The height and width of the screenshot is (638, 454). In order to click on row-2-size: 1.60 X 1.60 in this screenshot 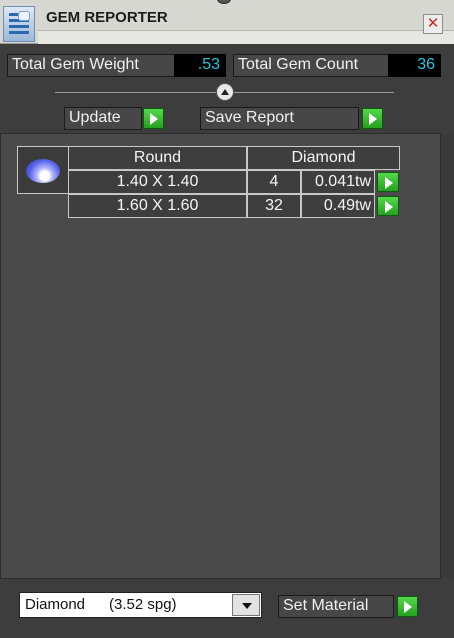, I will do `click(157, 206)`.